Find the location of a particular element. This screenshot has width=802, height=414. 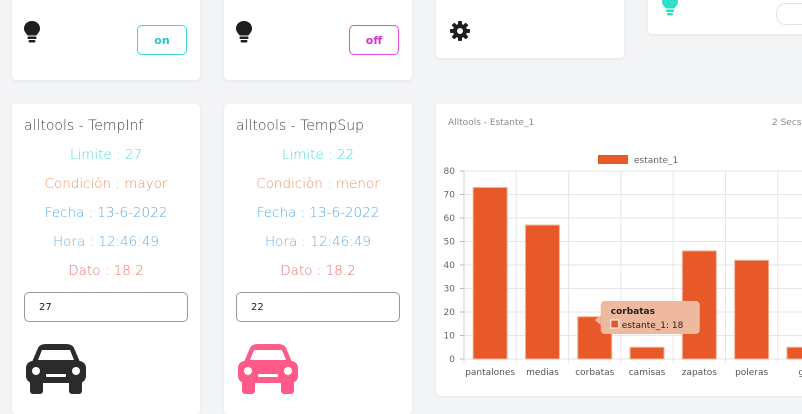

x-tick-label: go is located at coordinates (800, 373).